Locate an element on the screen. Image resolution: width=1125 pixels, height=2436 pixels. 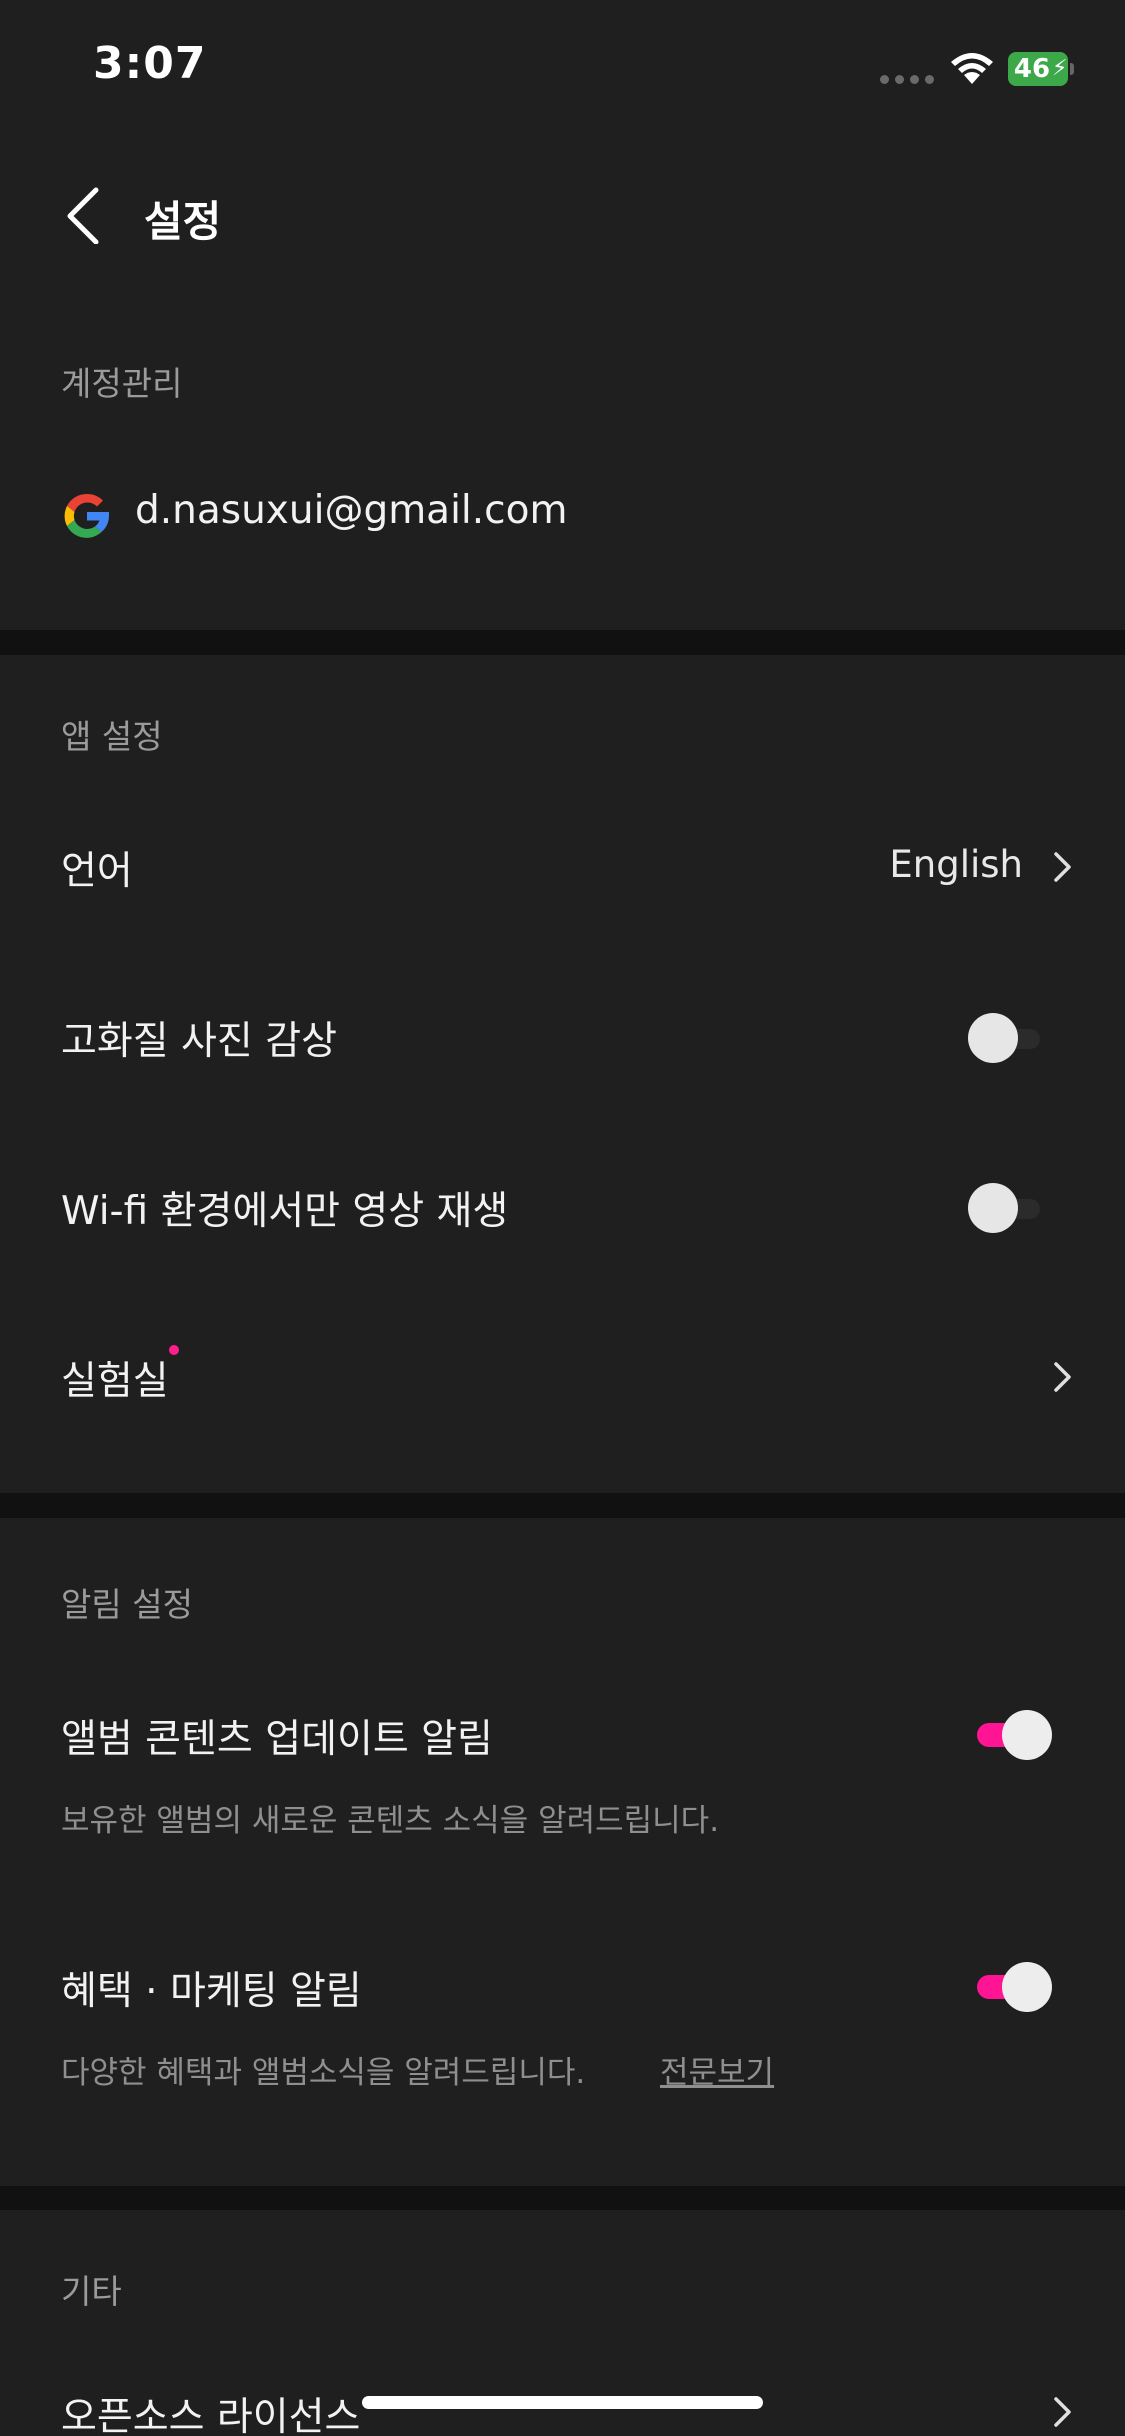
language-label: 언어 is located at coordinates (97, 871).